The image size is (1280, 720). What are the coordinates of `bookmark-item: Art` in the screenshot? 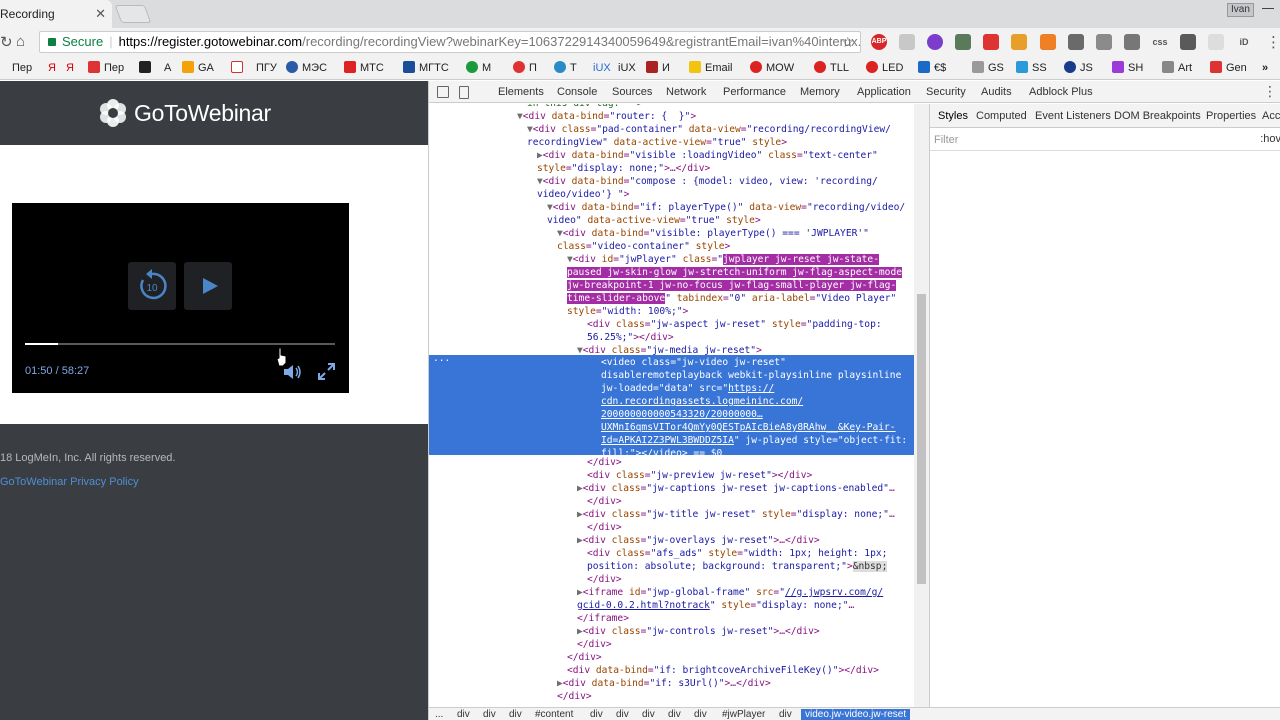 It's located at (1177, 68).